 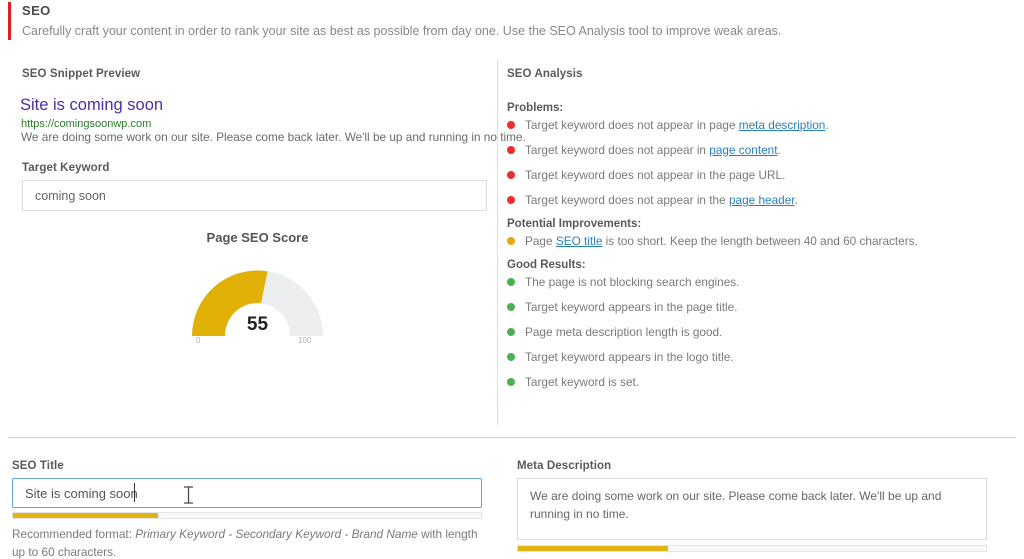 I want to click on snippet-title: Site is coming soon, so click(x=92, y=105).